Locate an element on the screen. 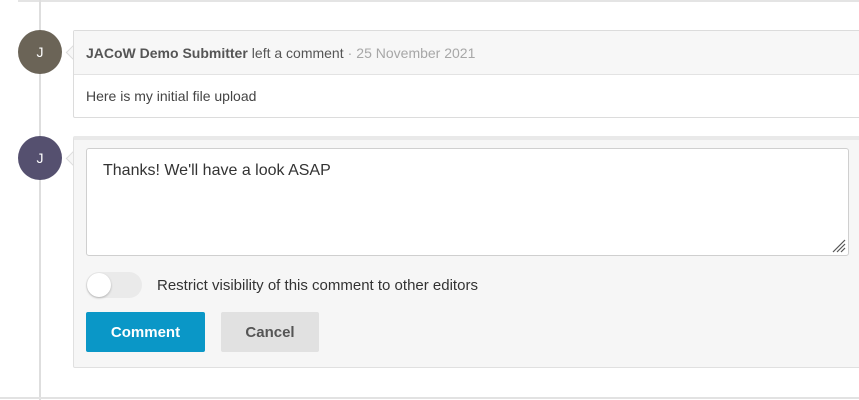 The width and height of the screenshot is (859, 400). comment-text: Here is my initial file upload is located at coordinates (171, 96).